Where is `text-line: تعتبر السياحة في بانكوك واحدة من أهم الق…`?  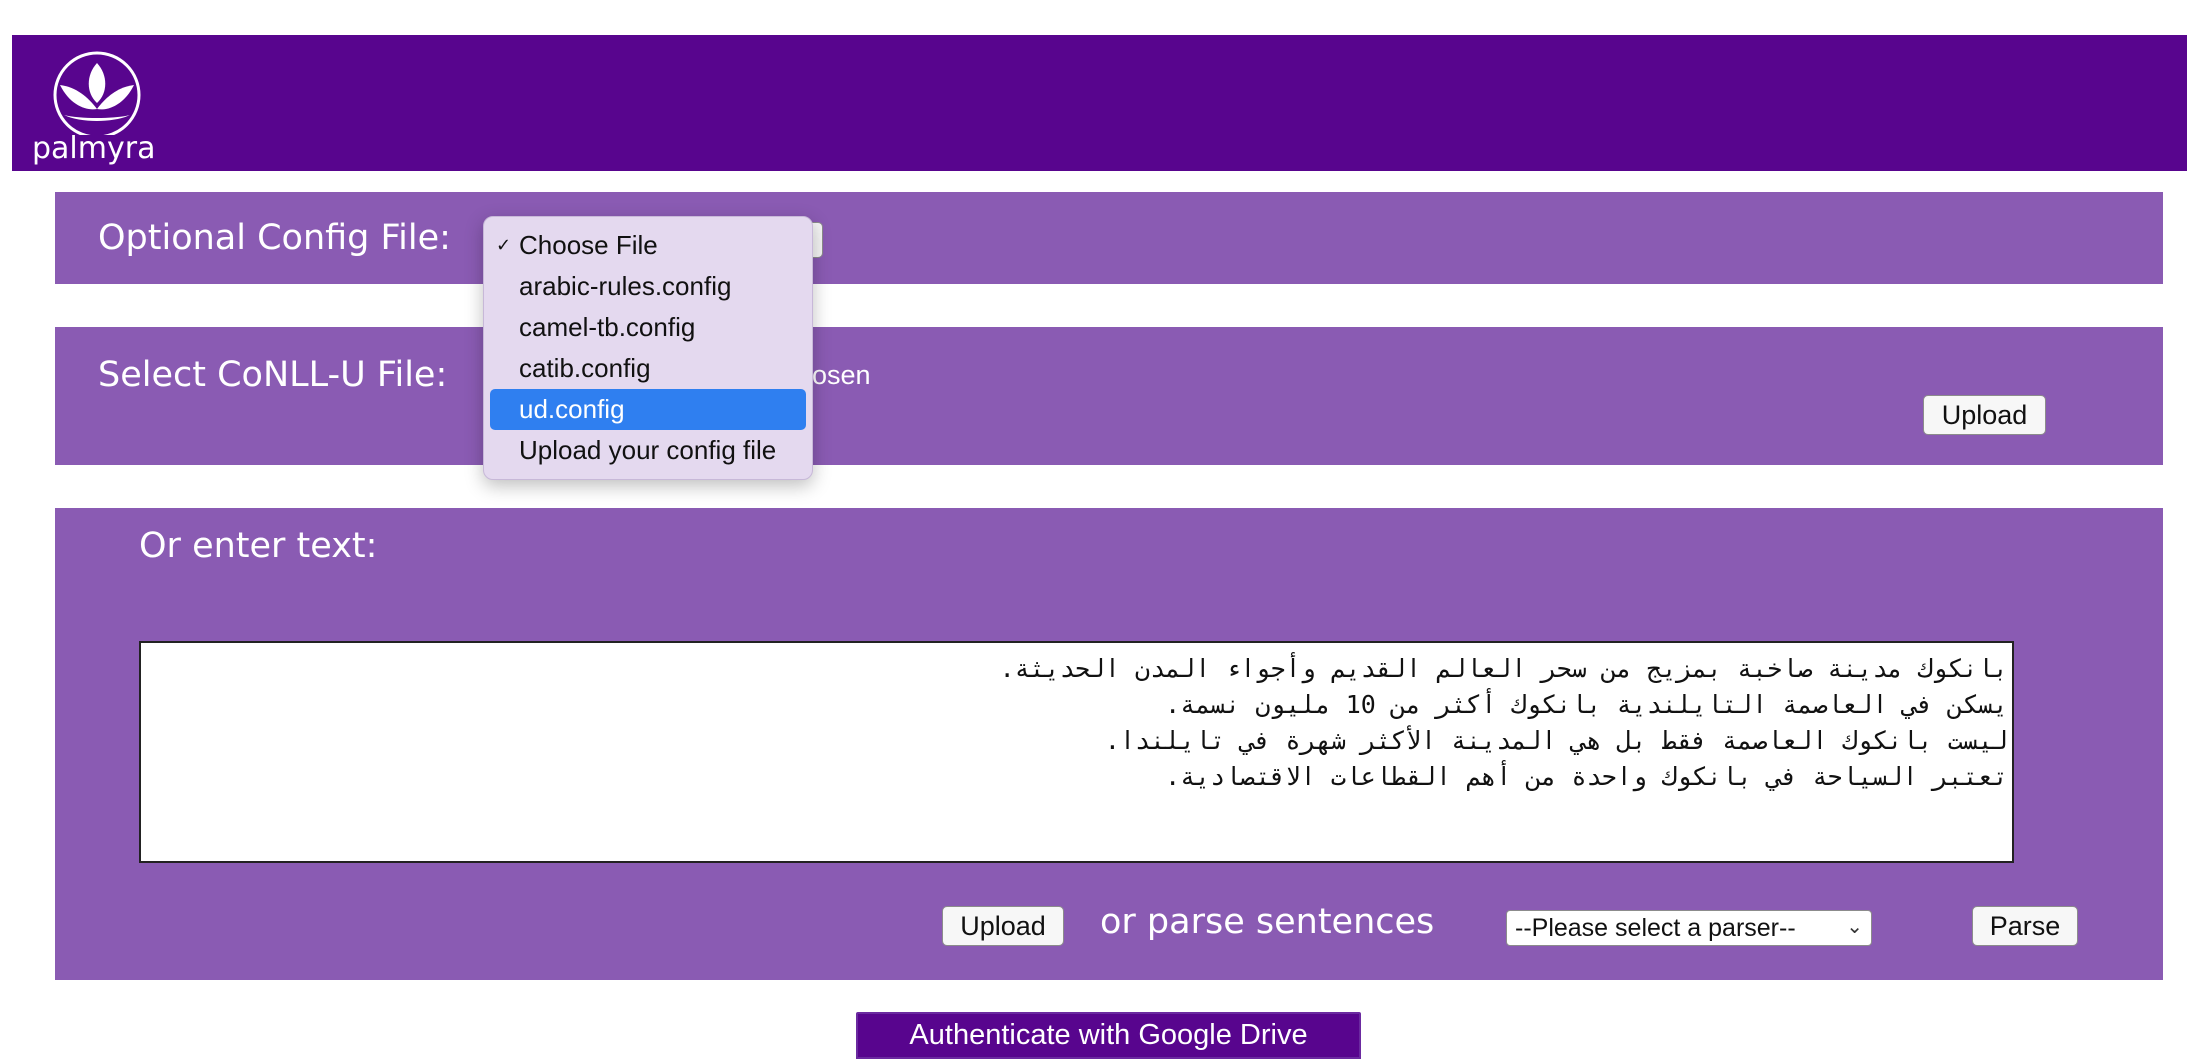 text-line: تعتبر السياحة في بانكوك واحدة من أهم الق… is located at coordinates (1586, 776).